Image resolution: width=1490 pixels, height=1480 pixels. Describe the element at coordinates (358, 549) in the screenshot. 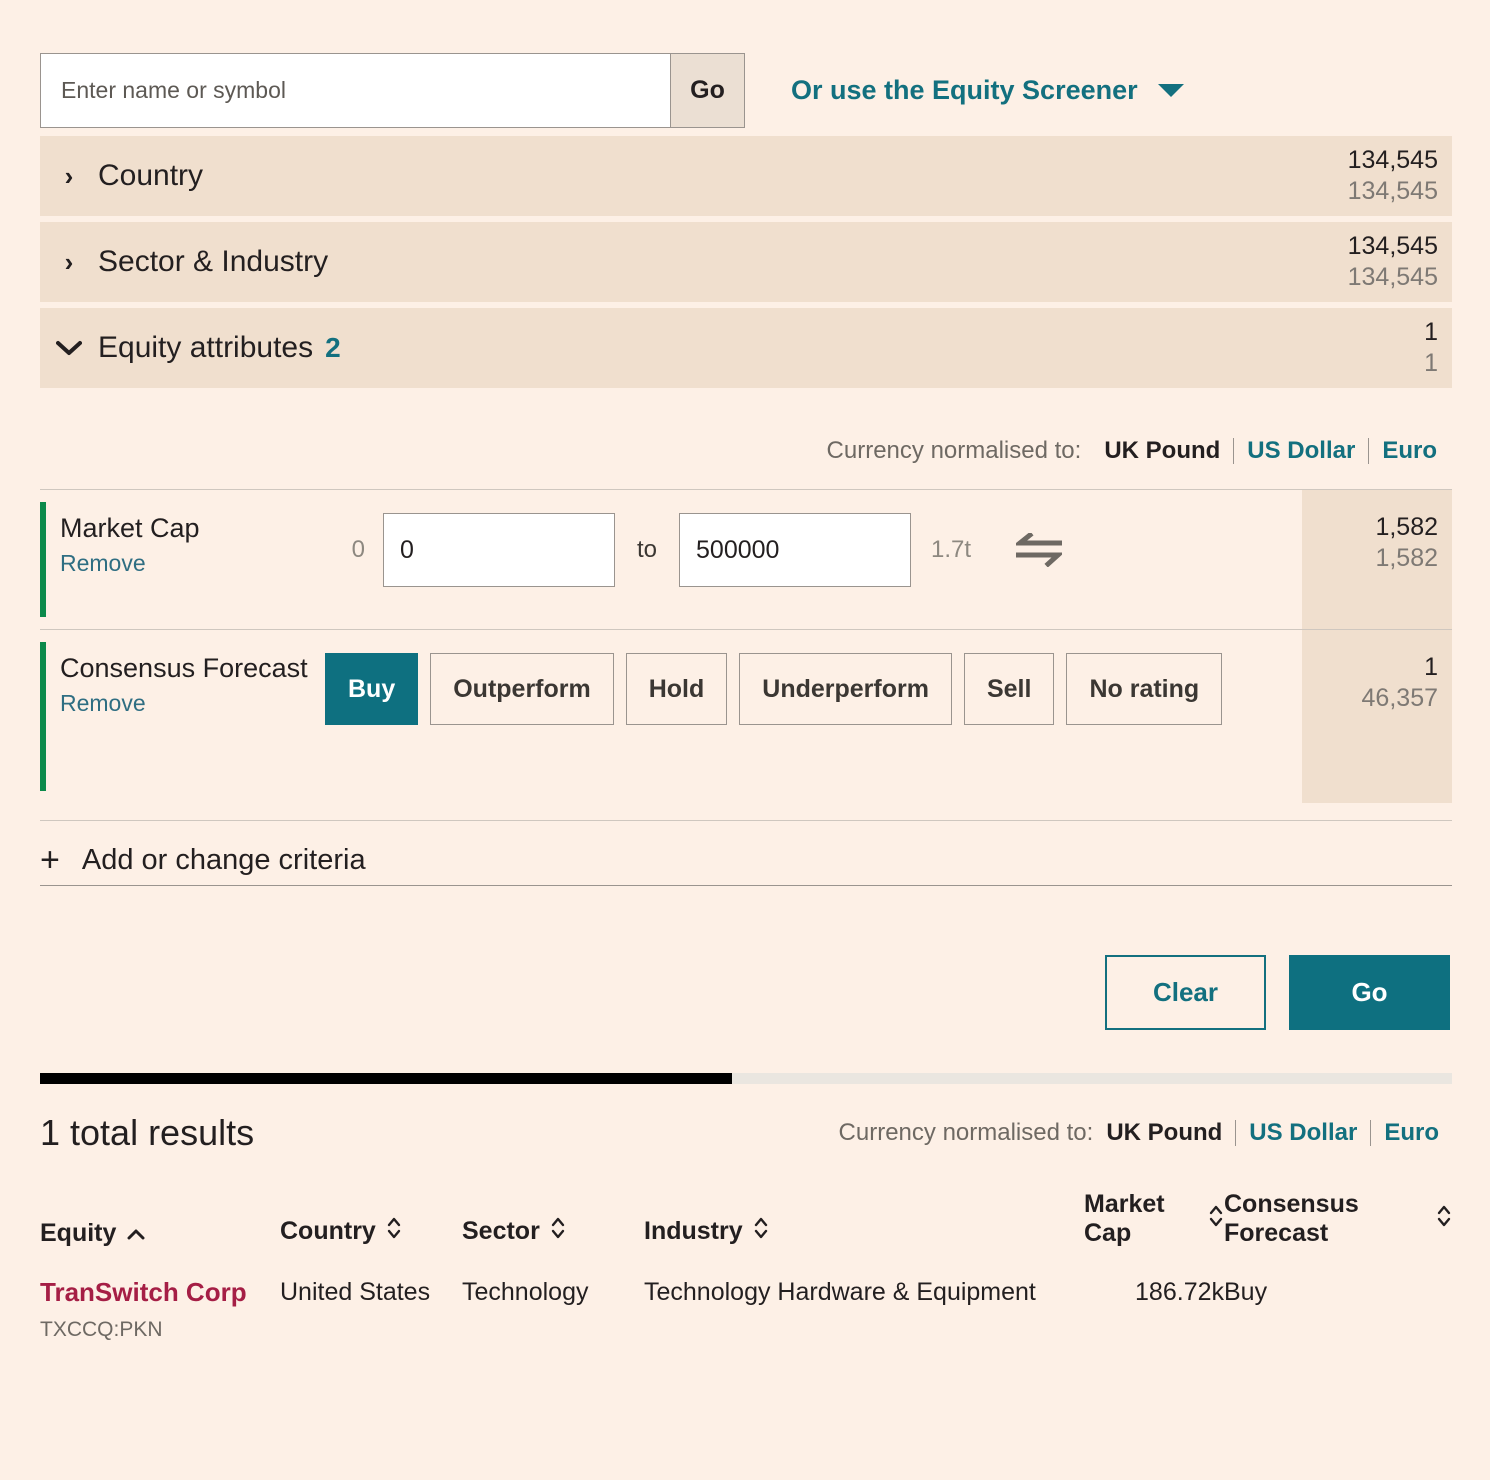

I see `range-min-hint: 0` at that location.